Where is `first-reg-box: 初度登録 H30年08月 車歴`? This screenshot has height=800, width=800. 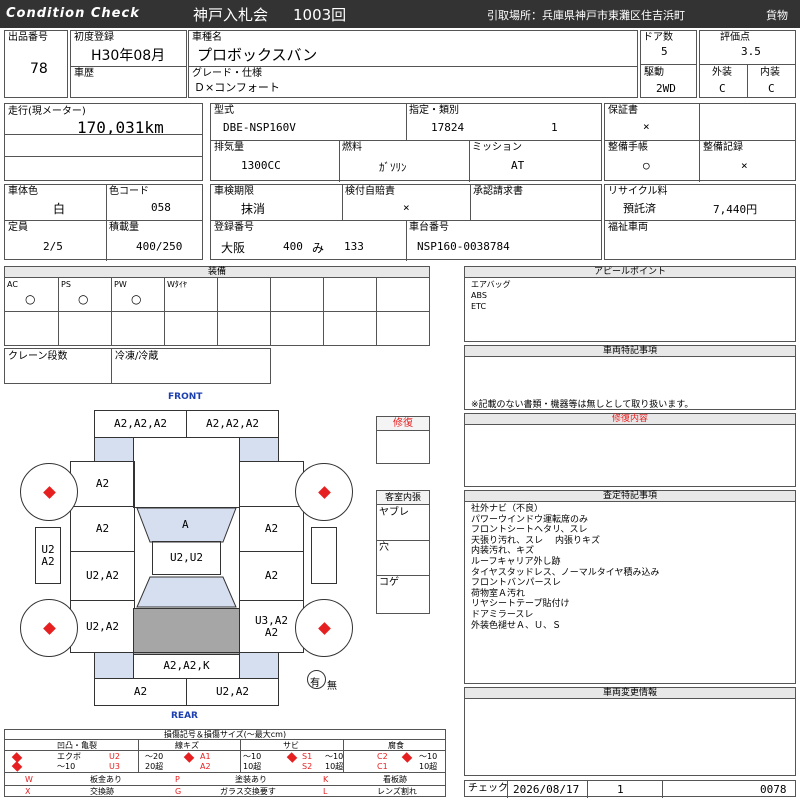
first-reg-box: 初度登録 H30年08月 車歴 is located at coordinates (128, 64).